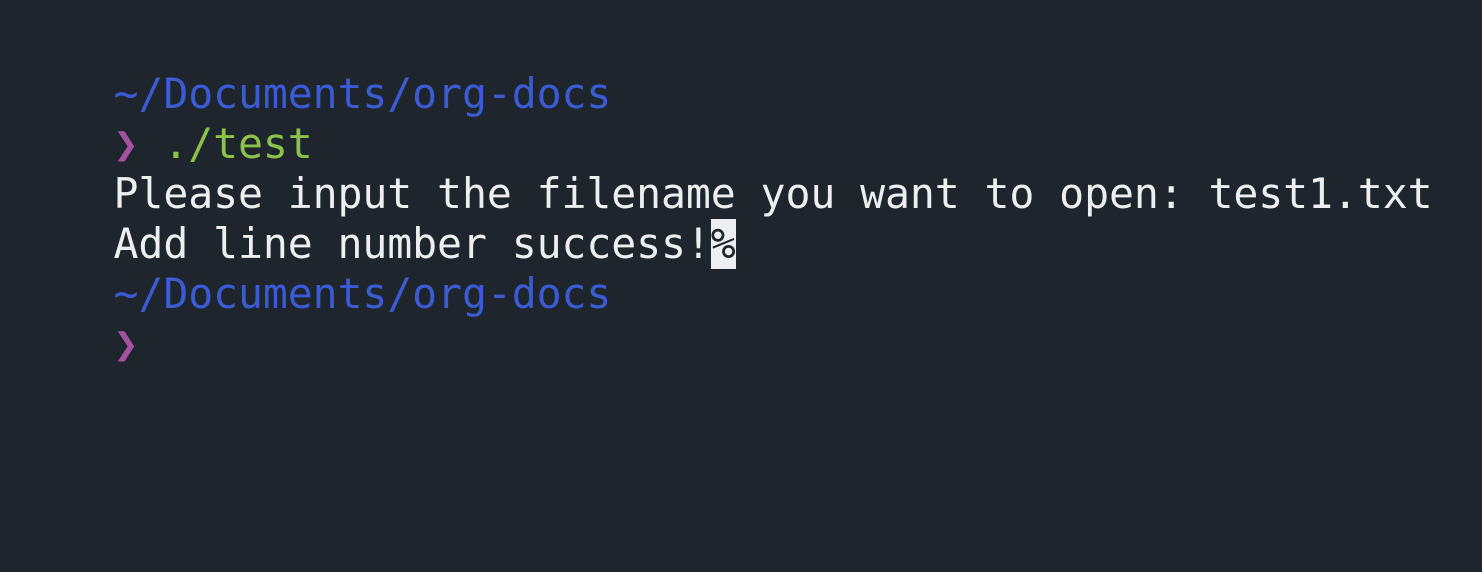 The width and height of the screenshot is (1482, 572). What do you see at coordinates (412, 243) in the screenshot?
I see `output-text: Add line number success!` at bounding box center [412, 243].